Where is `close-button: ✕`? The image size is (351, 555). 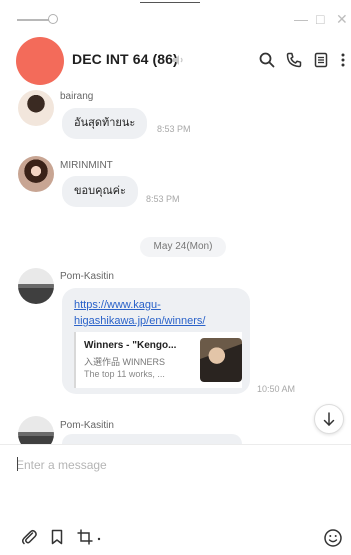
close-button: ✕ is located at coordinates (342, 19).